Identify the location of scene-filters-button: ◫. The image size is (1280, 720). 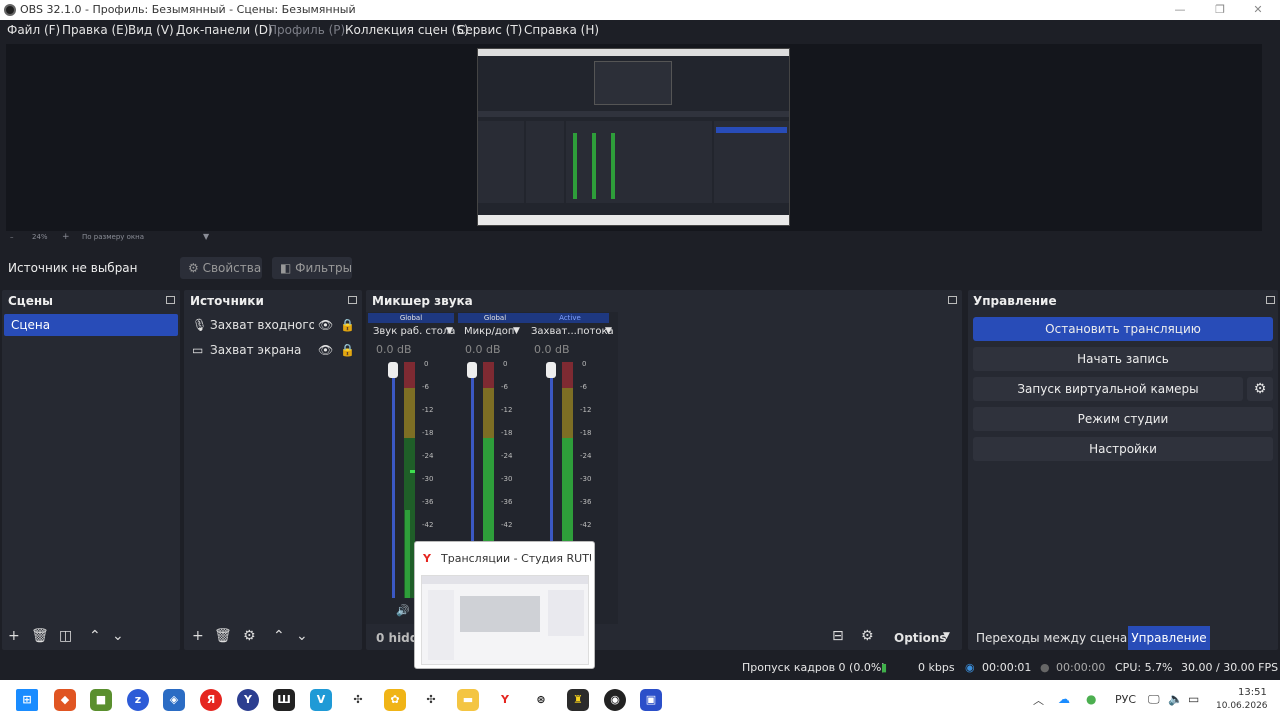
(65, 636).